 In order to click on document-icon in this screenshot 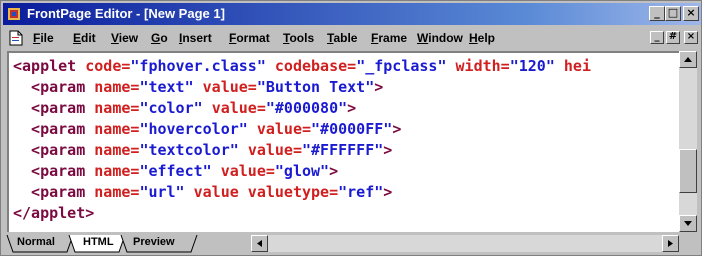, I will do `click(16, 38)`.